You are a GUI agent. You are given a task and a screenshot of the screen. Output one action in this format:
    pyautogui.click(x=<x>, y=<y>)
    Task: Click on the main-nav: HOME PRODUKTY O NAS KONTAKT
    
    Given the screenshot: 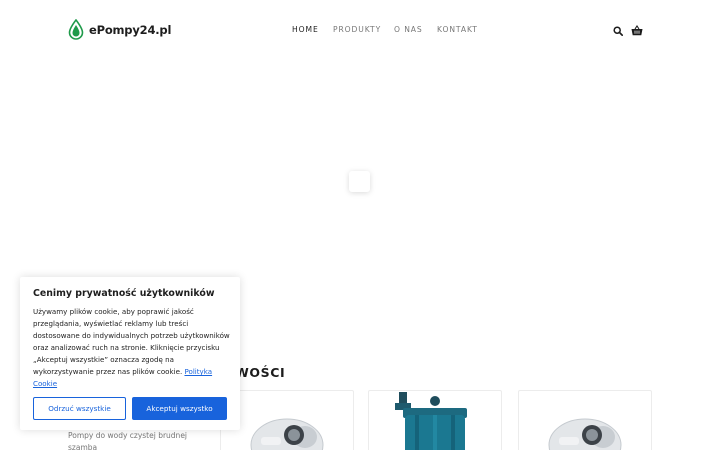 What is the action you would take?
    pyautogui.click(x=360, y=31)
    